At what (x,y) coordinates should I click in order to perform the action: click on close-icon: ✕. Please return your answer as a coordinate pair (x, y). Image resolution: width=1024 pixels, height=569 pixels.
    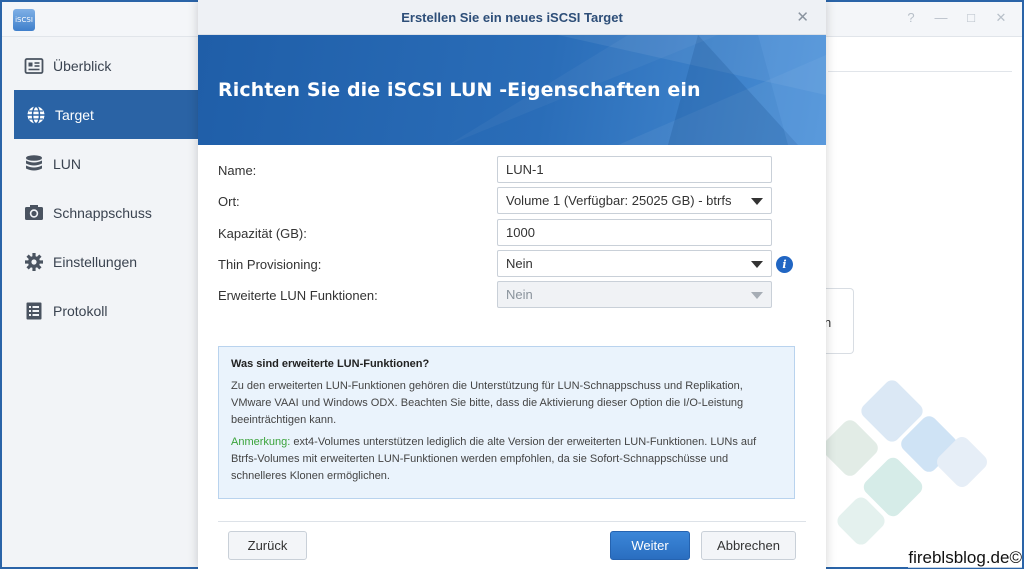
    Looking at the image, I should click on (802, 17).